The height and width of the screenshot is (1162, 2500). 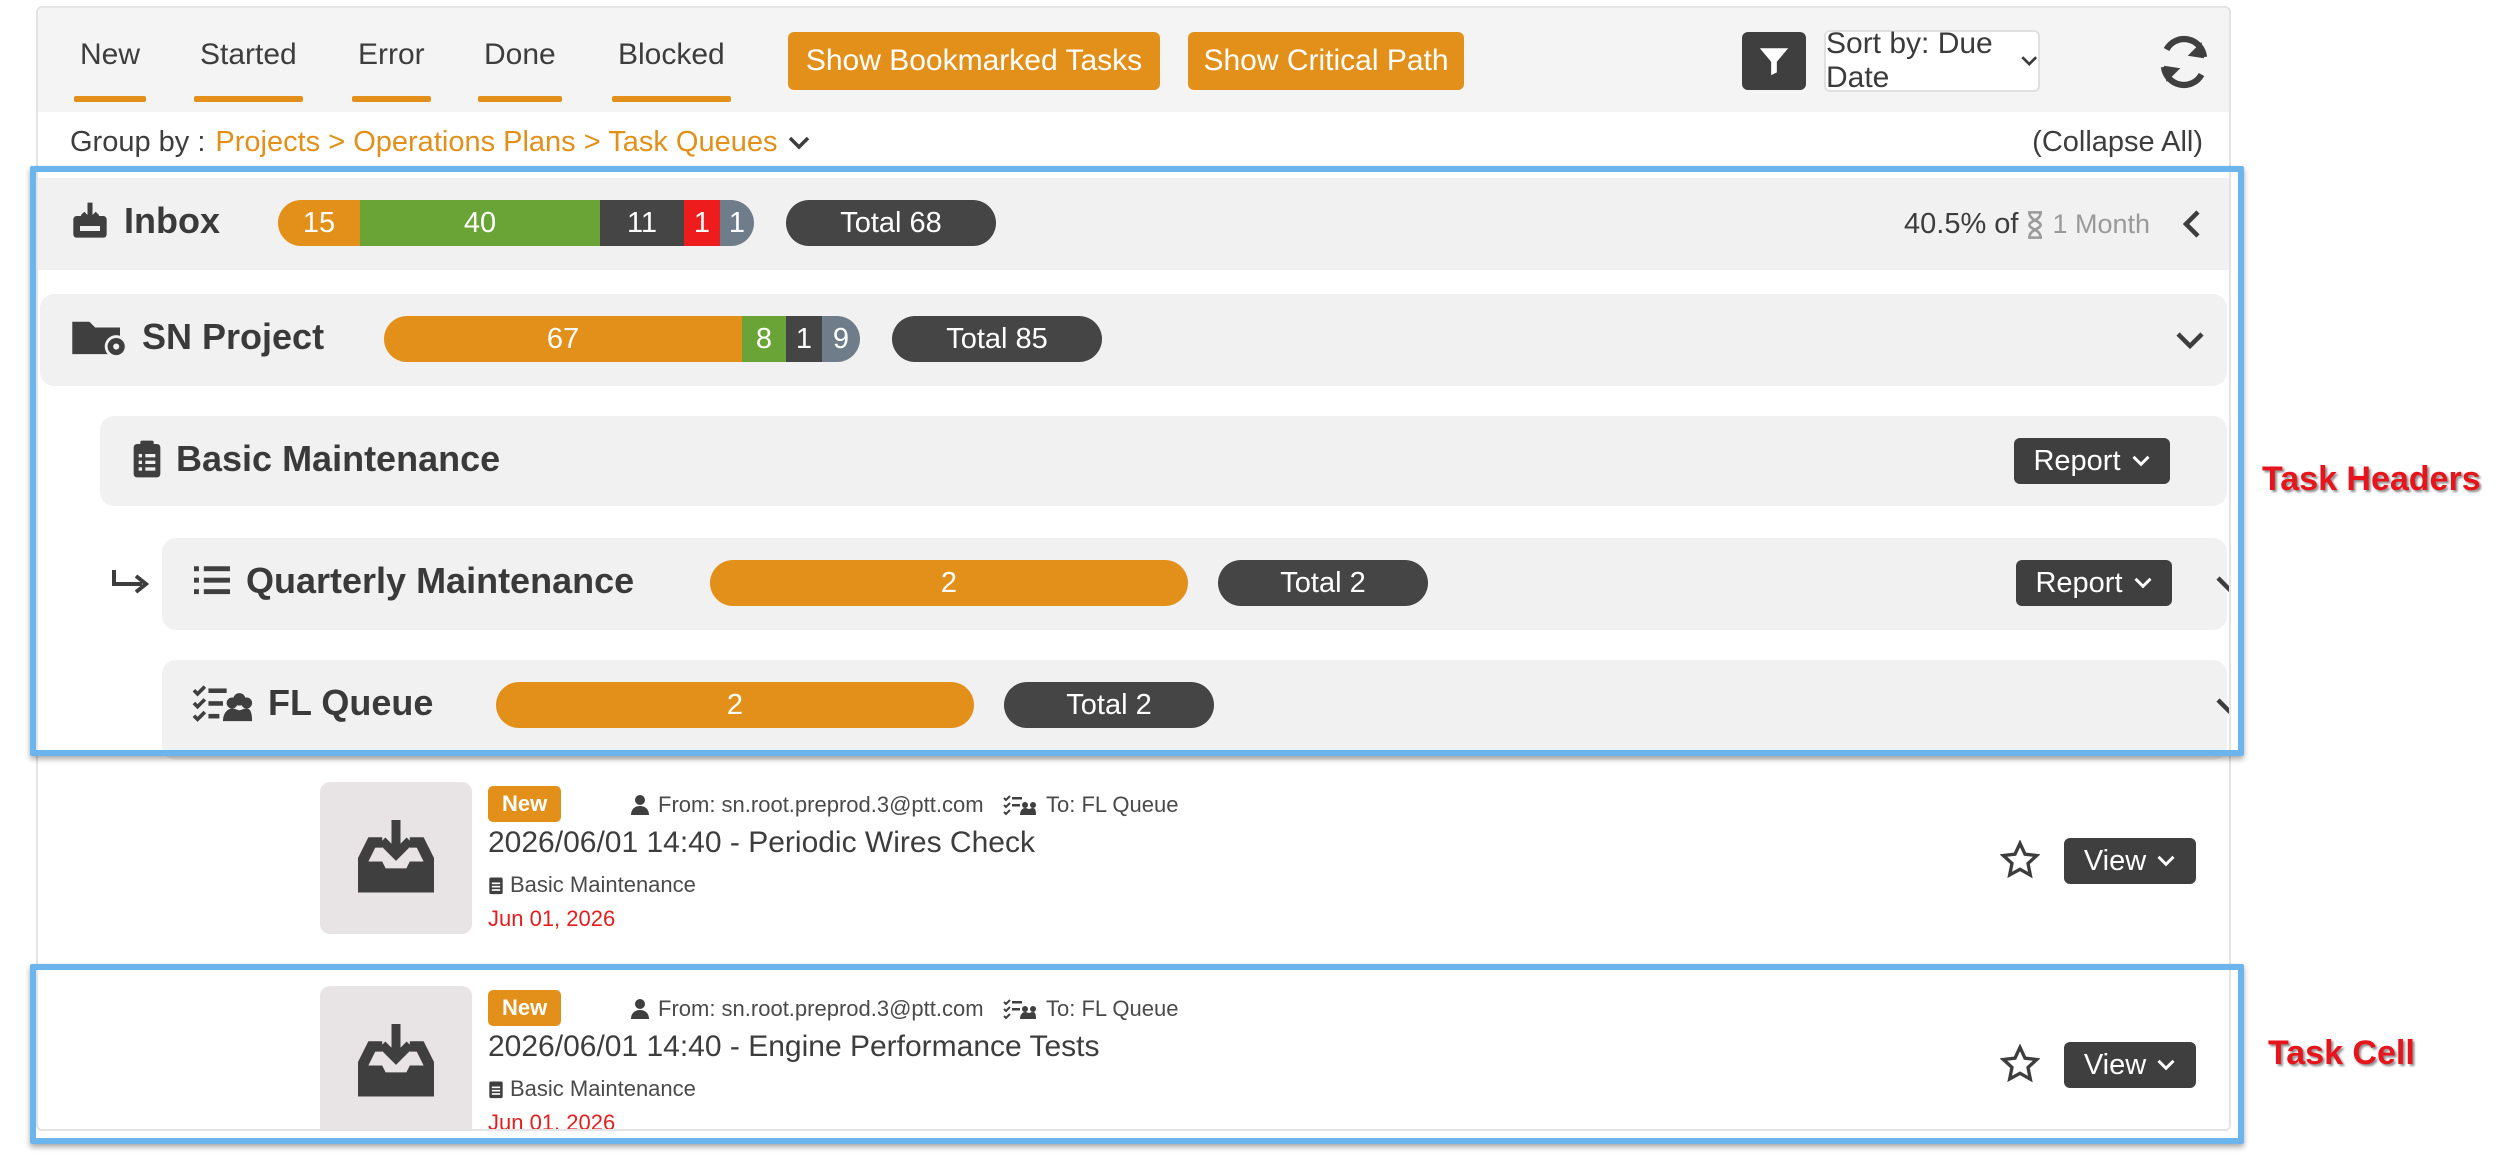 What do you see at coordinates (671, 54) in the screenshot?
I see `tab-label: Blocked` at bounding box center [671, 54].